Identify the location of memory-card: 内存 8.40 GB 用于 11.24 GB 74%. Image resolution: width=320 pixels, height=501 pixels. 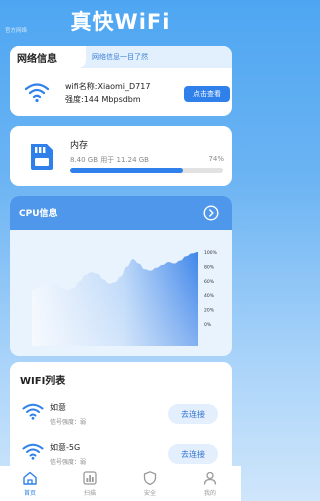
(121, 156).